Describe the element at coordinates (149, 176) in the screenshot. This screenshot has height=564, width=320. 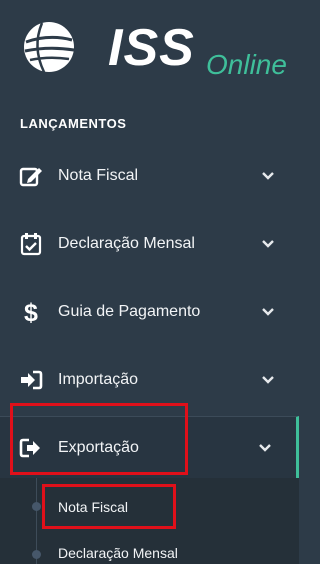
I see `sidebar-item-nota-fiscal: Nota Fiscal` at that location.